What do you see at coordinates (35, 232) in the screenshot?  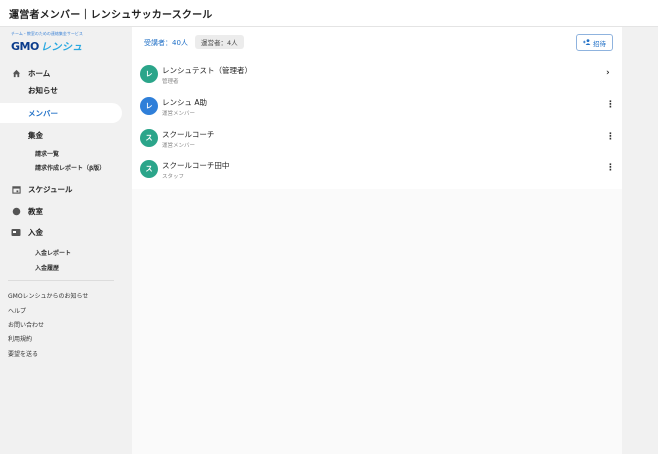 I see `sidebar-item-label: 入金` at bounding box center [35, 232].